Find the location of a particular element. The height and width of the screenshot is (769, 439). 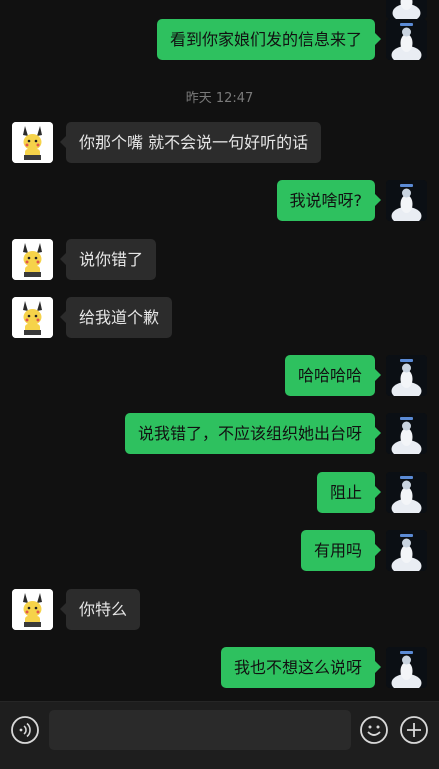

outgoing-message: 我也不想这么说呀 is located at coordinates (301, 667).